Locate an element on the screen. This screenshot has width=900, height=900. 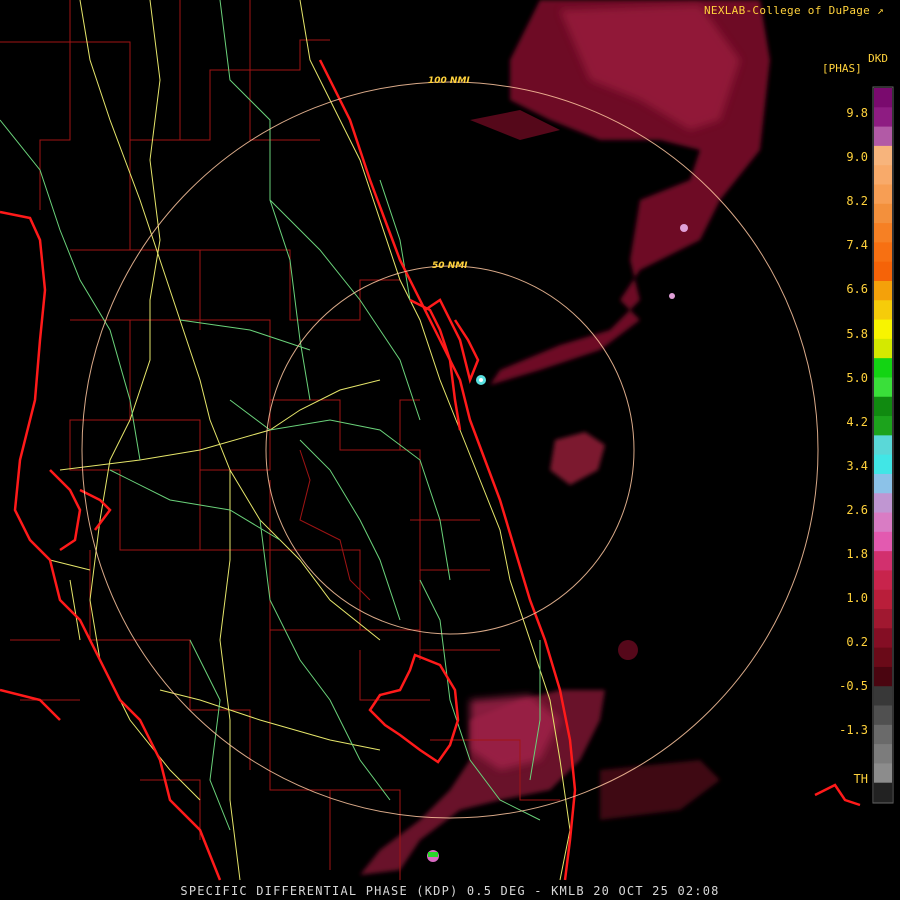
echo-southeast-streak is located at coordinates (660, 790).